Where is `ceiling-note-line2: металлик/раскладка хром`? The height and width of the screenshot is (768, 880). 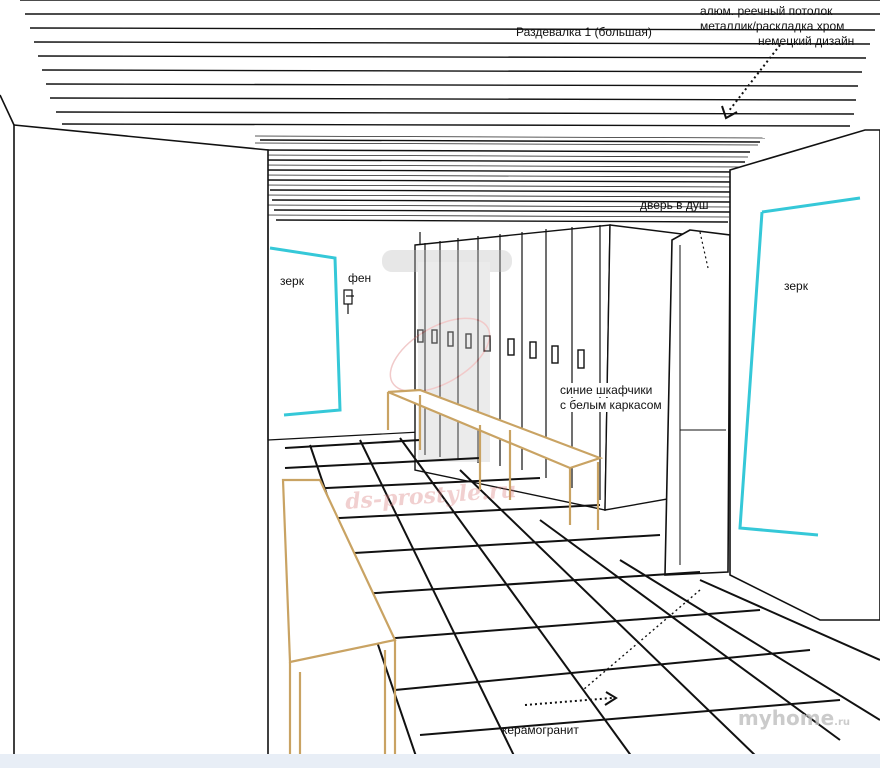 ceiling-note-line2: металлик/раскладка хром is located at coordinates (772, 26).